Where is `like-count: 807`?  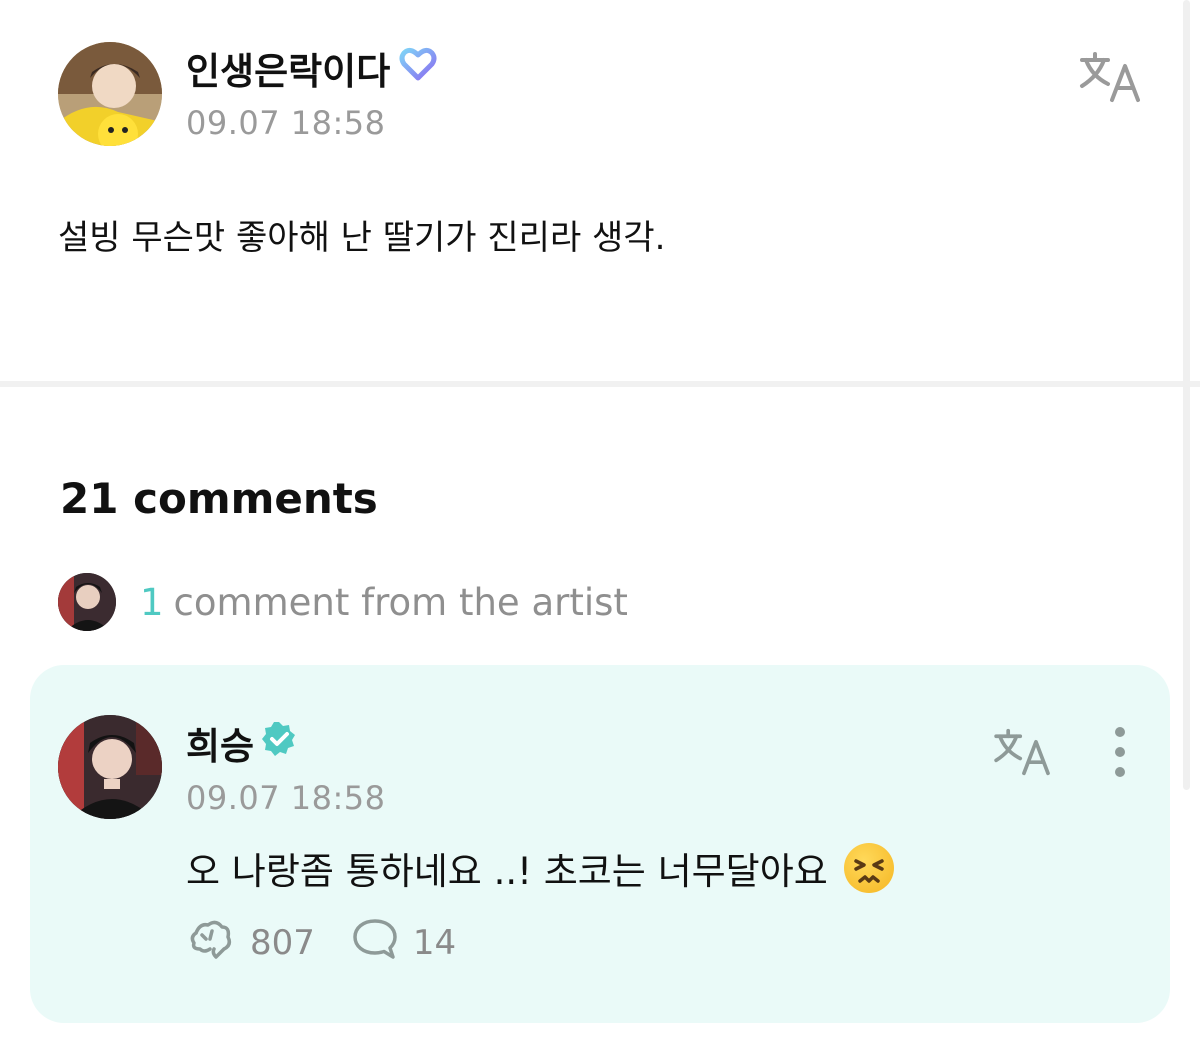
like-count: 807 is located at coordinates (282, 943).